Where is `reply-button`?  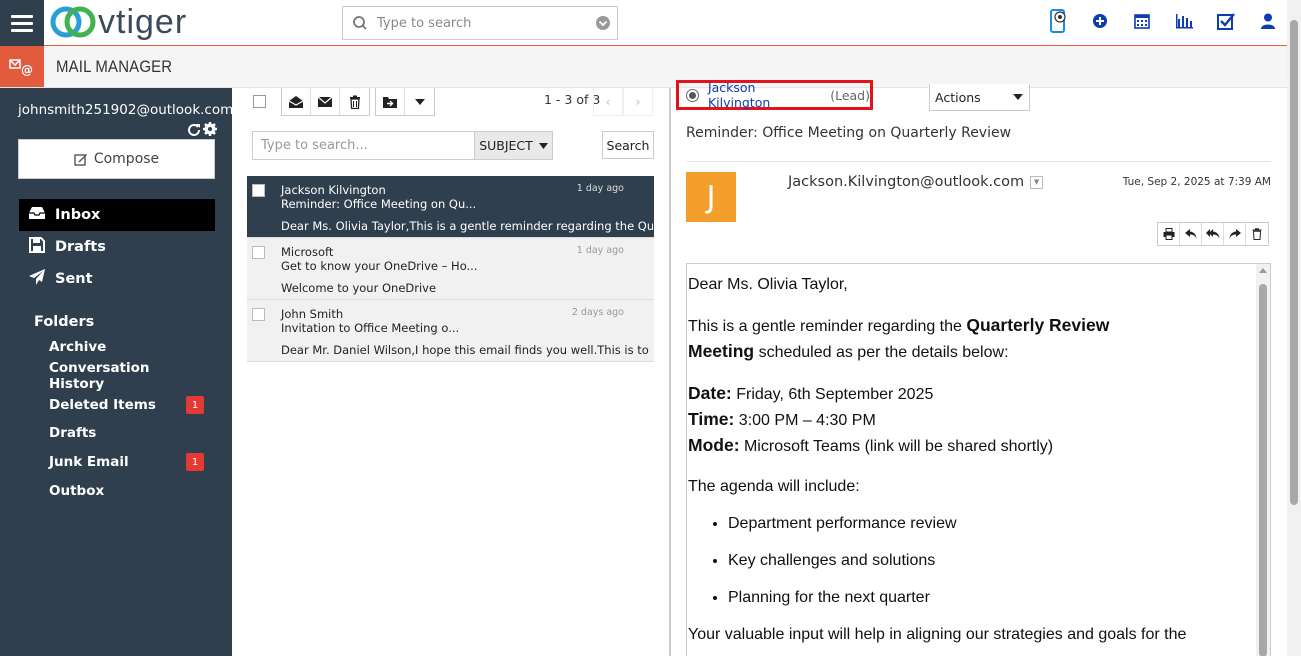 reply-button is located at coordinates (1191, 234).